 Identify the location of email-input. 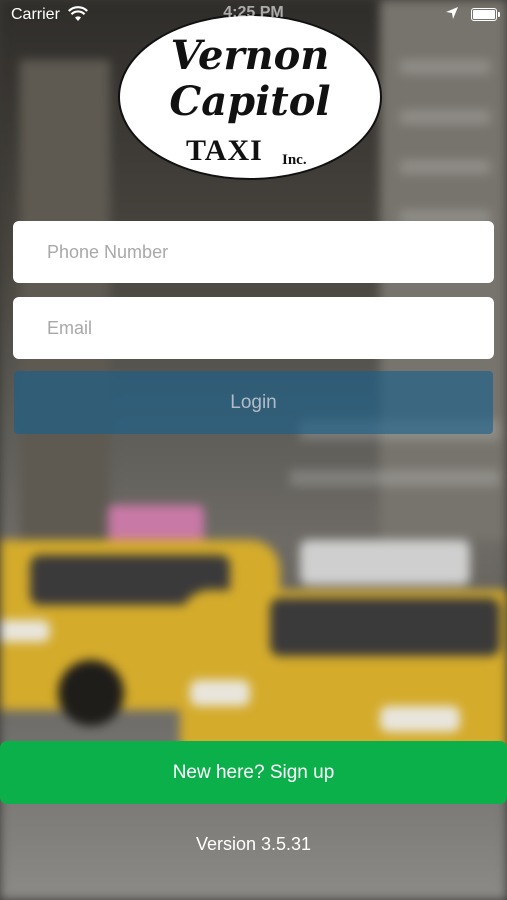
(253, 328).